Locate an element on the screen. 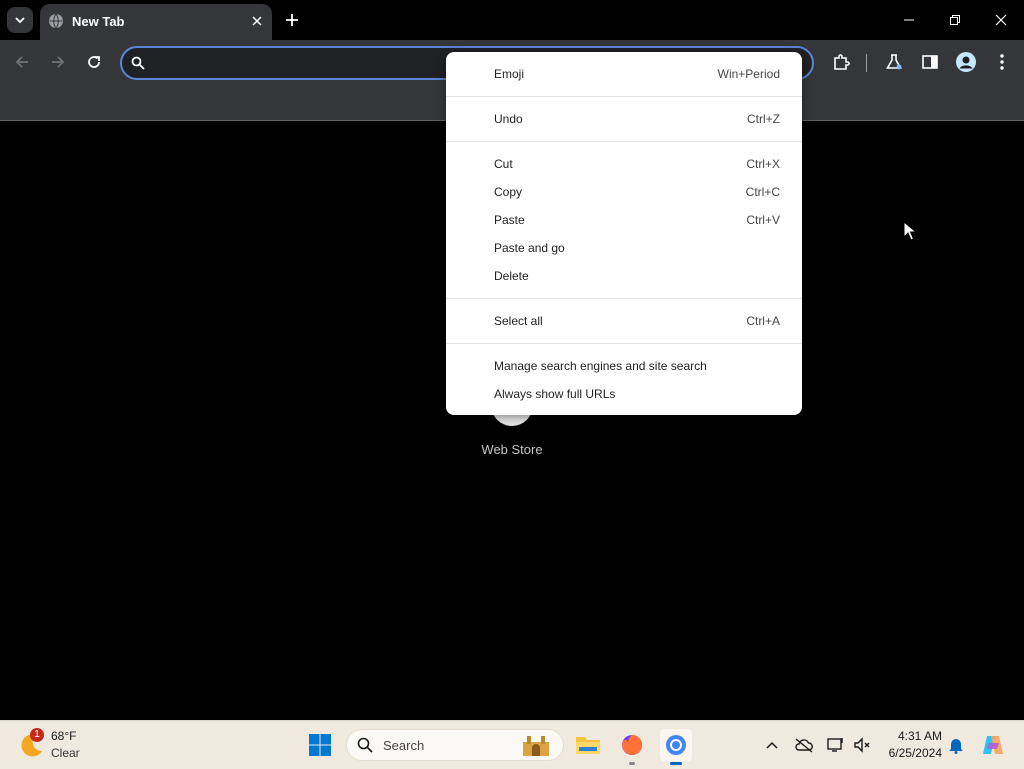  weather-temperature: 68°F is located at coordinates (64, 736).